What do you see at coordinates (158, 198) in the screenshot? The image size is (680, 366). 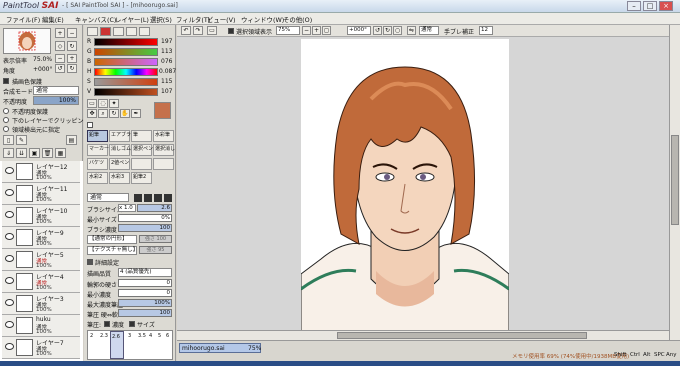 I see `tip-shape-3-icon` at bounding box center [158, 198].